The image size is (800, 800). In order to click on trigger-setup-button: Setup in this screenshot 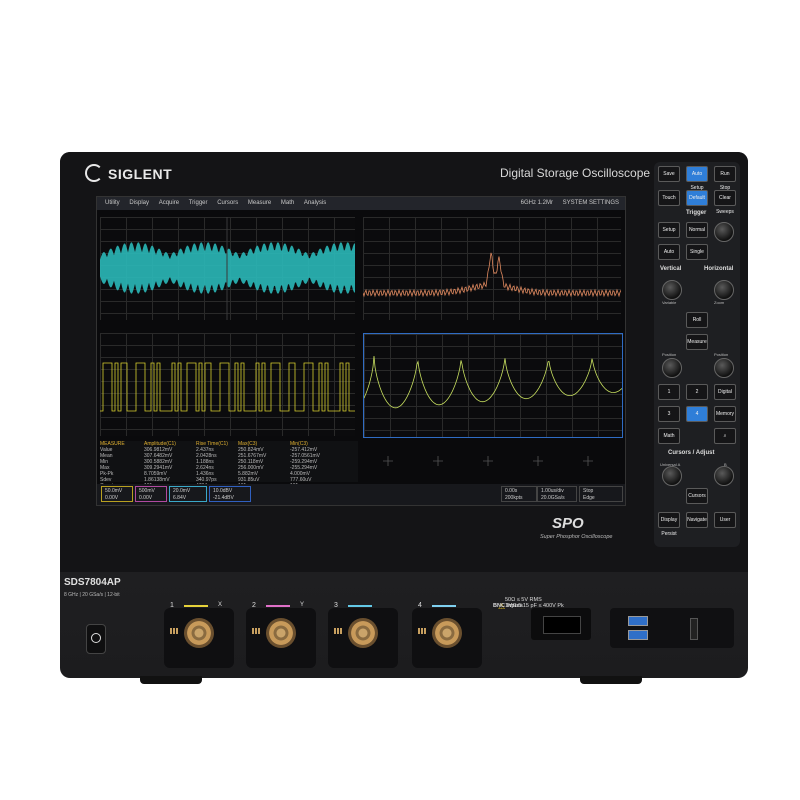, I will do `click(669, 230)`.